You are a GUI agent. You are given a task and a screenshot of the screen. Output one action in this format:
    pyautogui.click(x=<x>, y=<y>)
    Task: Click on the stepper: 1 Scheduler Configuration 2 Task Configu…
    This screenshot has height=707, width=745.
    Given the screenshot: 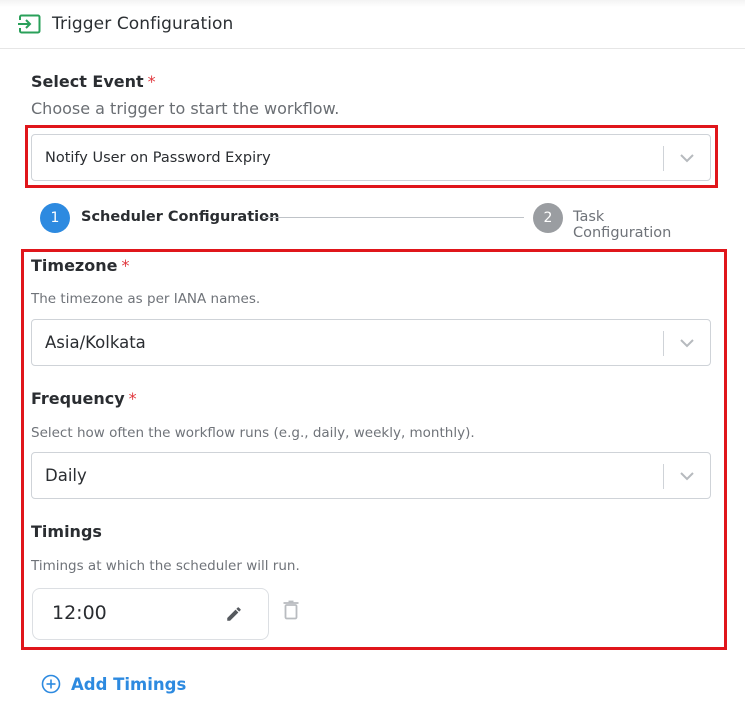 What is the action you would take?
    pyautogui.click(x=372, y=222)
    